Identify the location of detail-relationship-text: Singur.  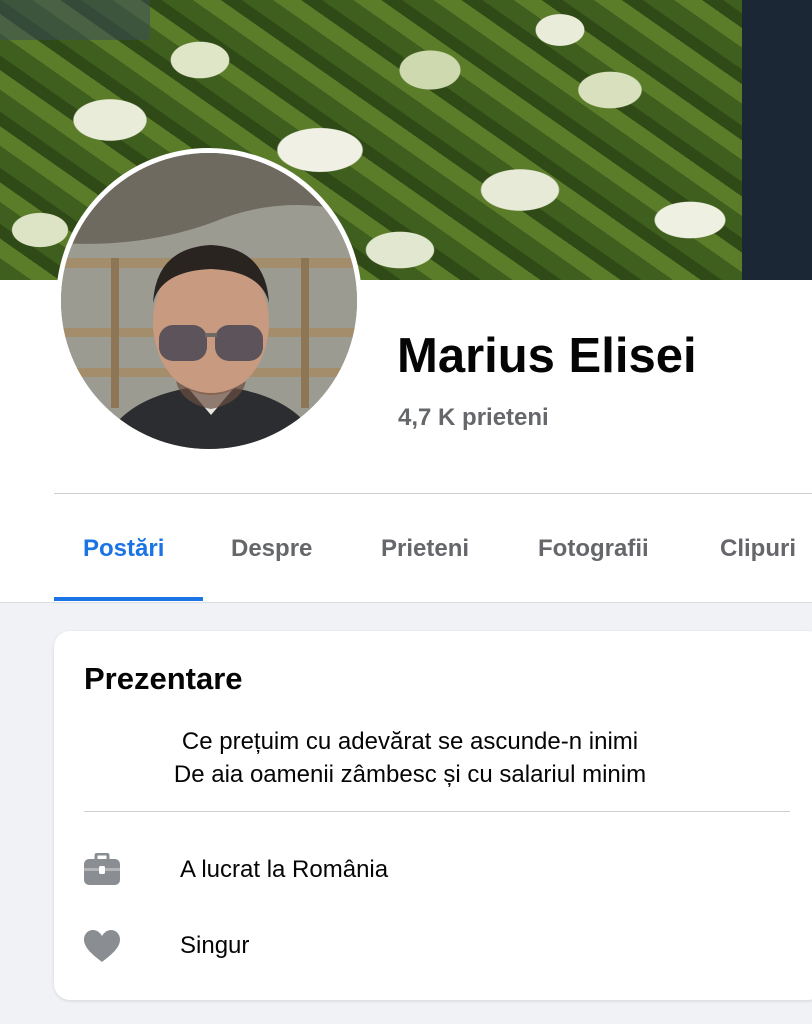
(215, 945).